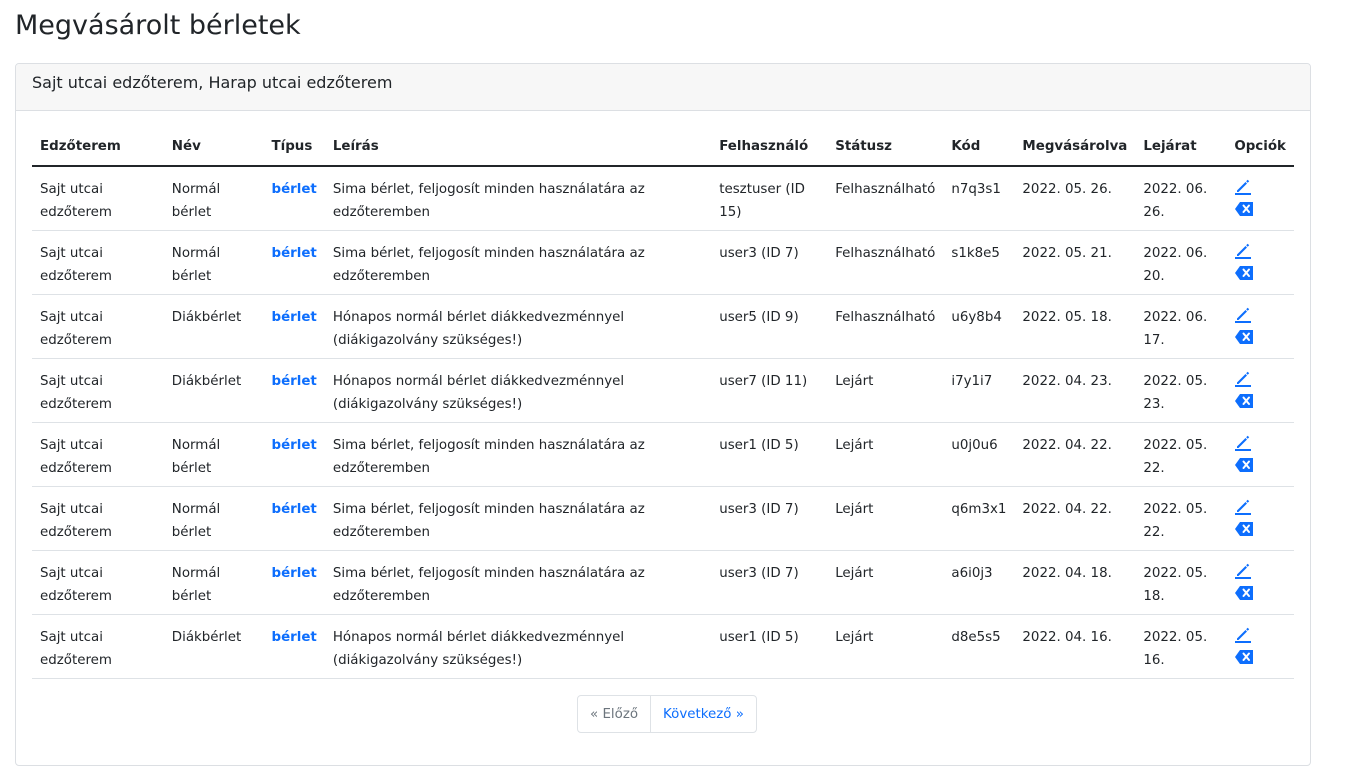 The width and height of the screenshot is (1346, 782). What do you see at coordinates (1181, 198) in the screenshot?
I see `cell-expiry: 2022. 06. 26.` at bounding box center [1181, 198].